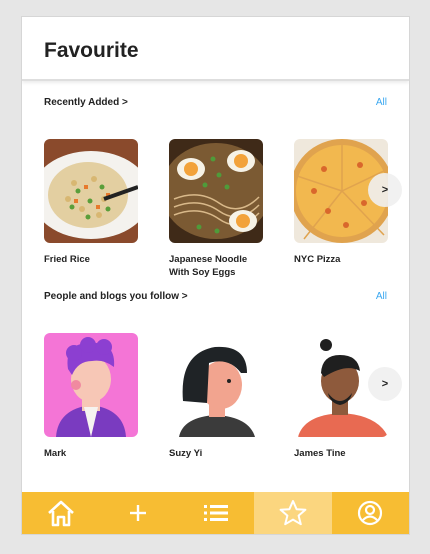 The image size is (430, 554). I want to click on tab-add, so click(137, 513).